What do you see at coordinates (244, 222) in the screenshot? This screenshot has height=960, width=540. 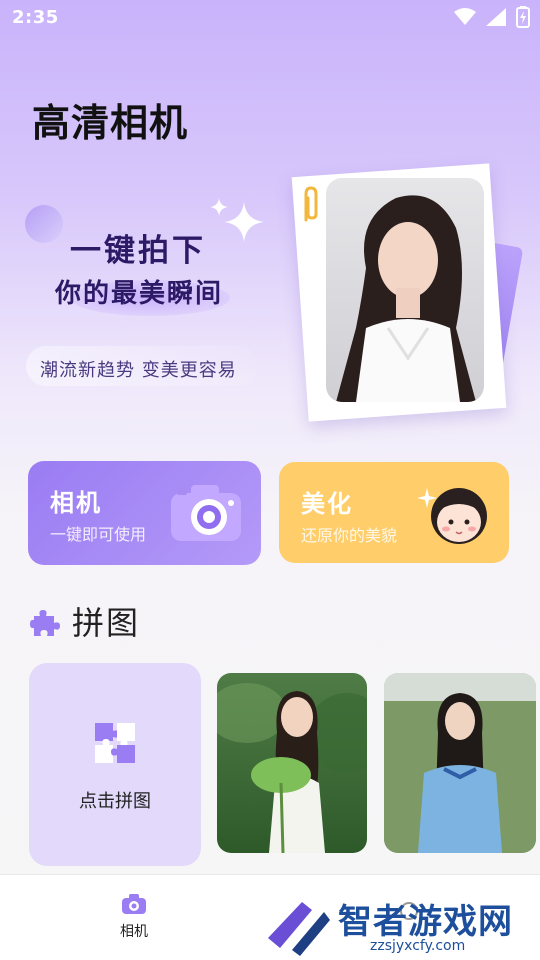 I see `sparkle-icon` at bounding box center [244, 222].